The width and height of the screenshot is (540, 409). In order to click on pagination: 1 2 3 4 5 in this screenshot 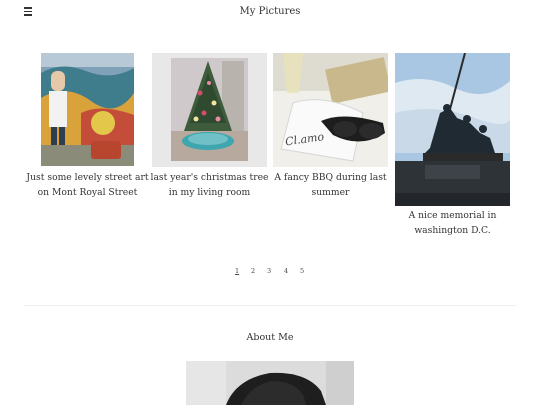, I will do `click(270, 273)`.